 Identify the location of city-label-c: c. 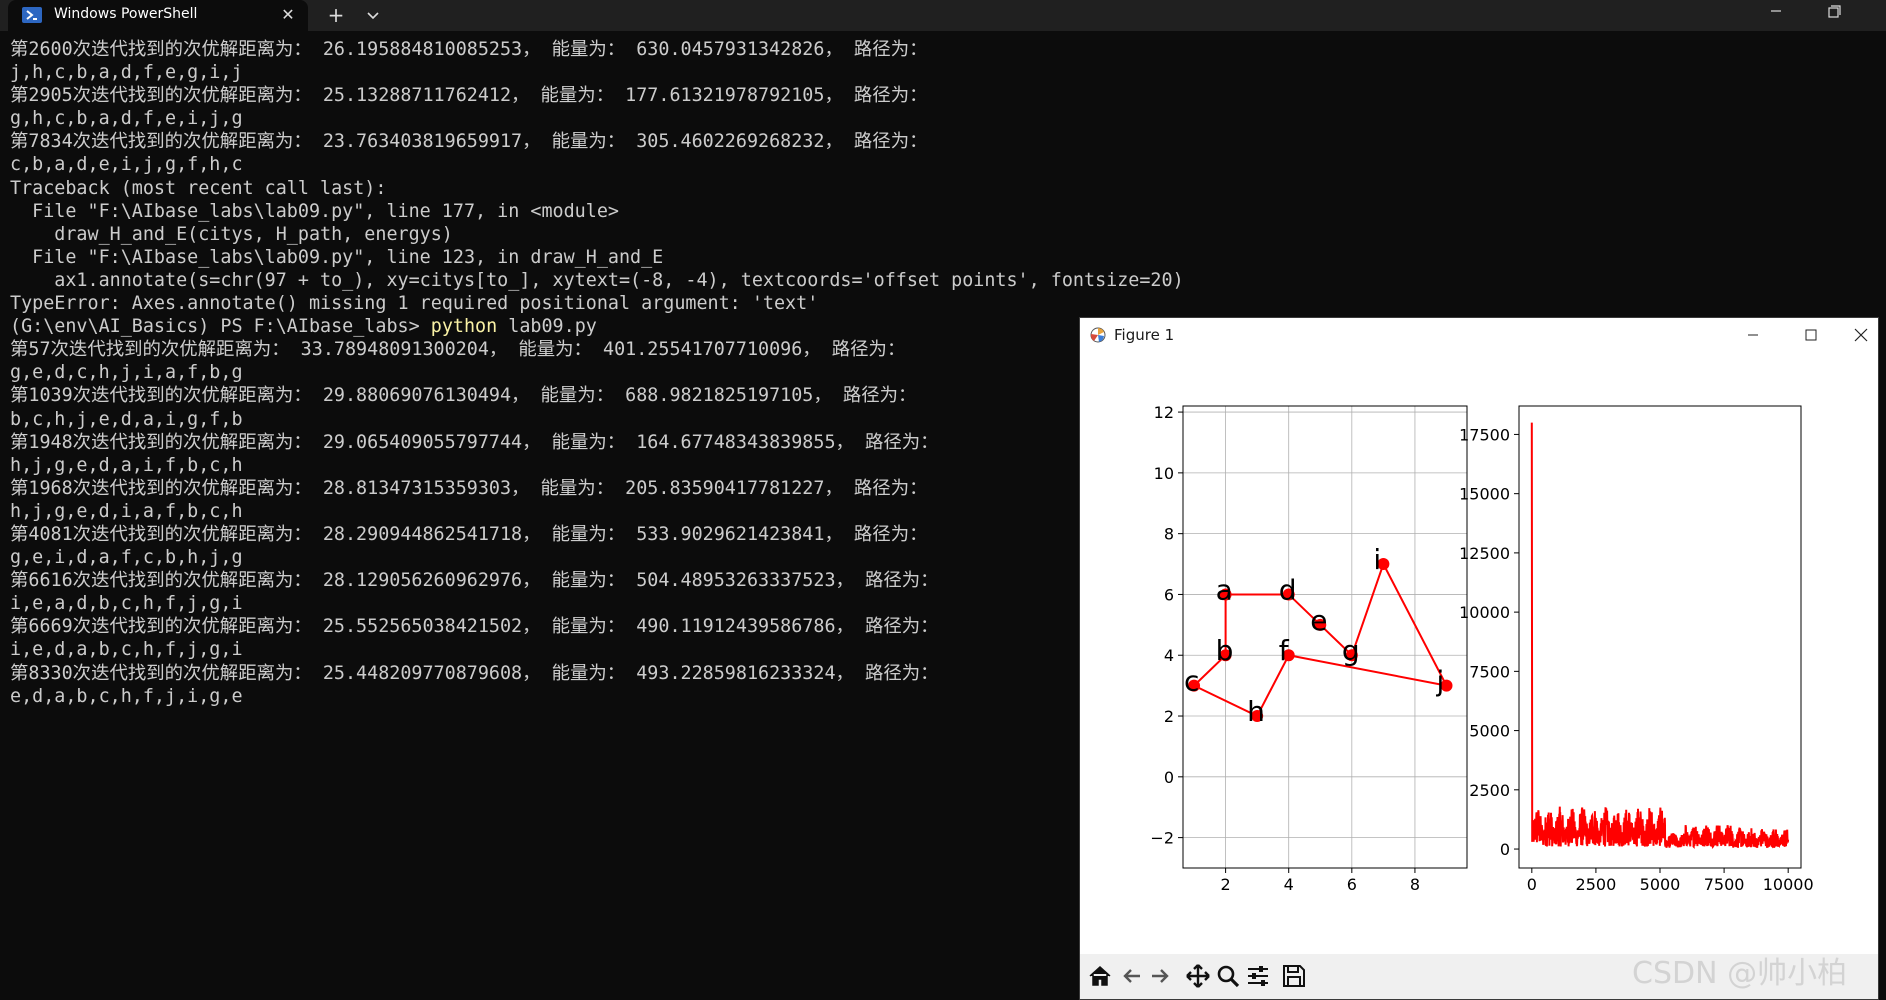
(1191, 681).